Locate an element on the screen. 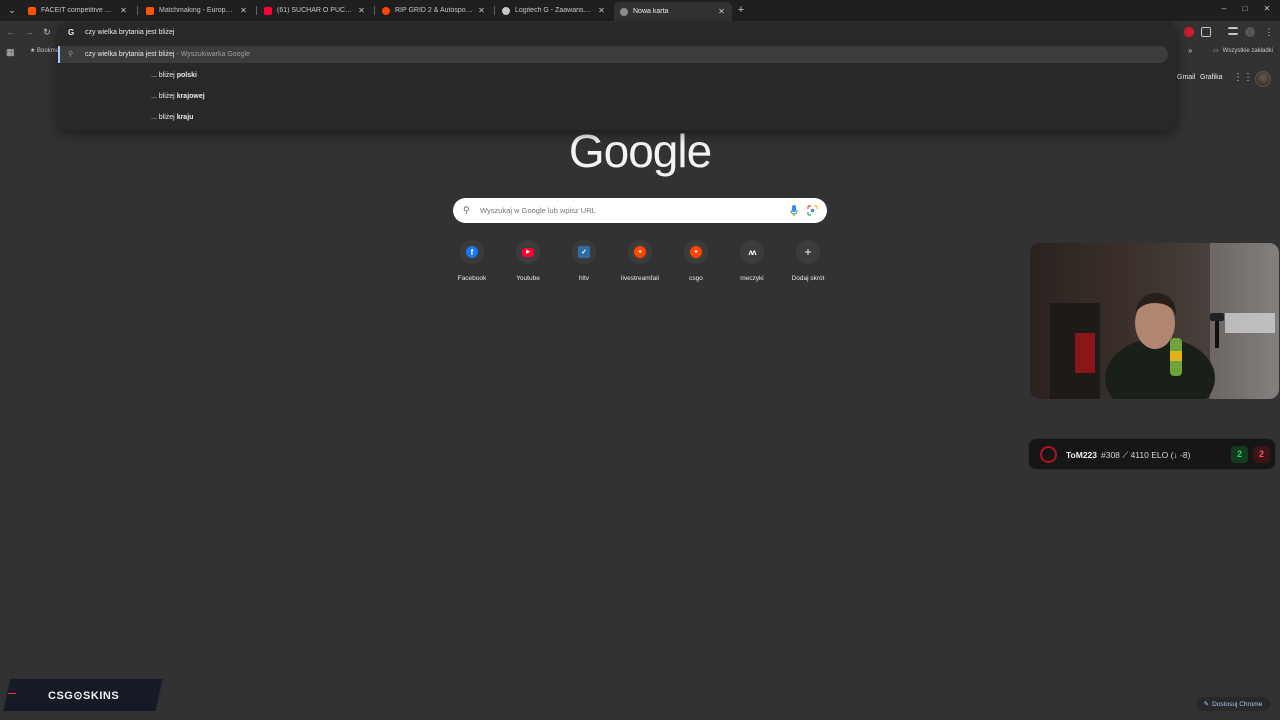  reddit-favicon-icon is located at coordinates (386, 10).